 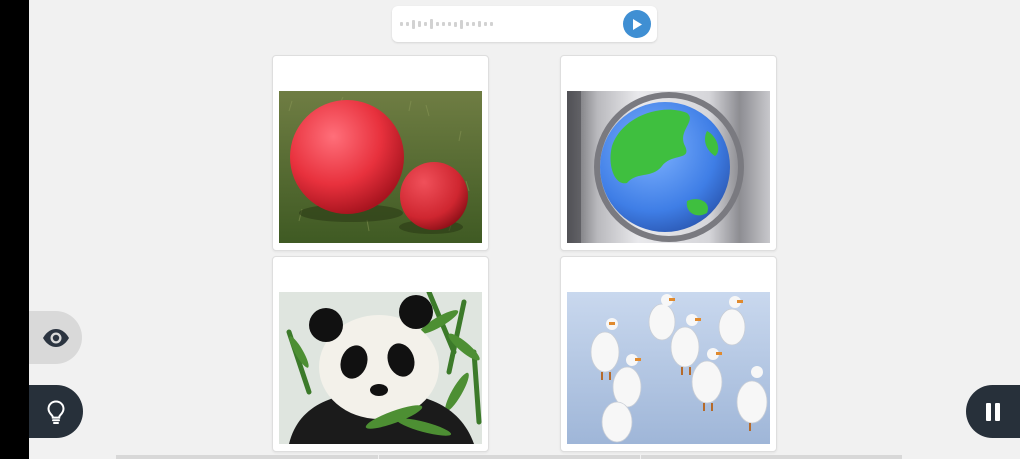 I want to click on hint-button, so click(x=56, y=411).